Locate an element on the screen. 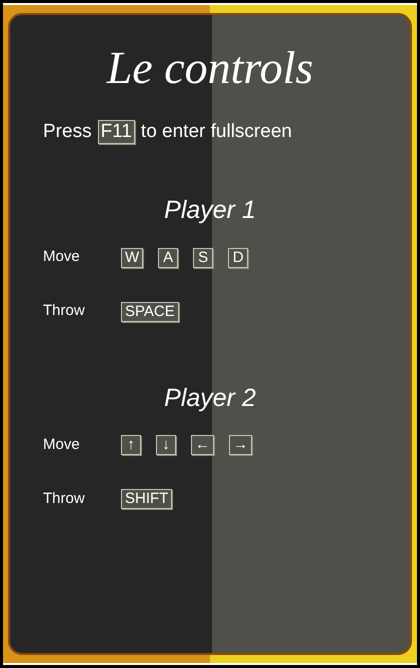 Image resolution: width=420 pixels, height=668 pixels. key-label: S is located at coordinates (203, 258).